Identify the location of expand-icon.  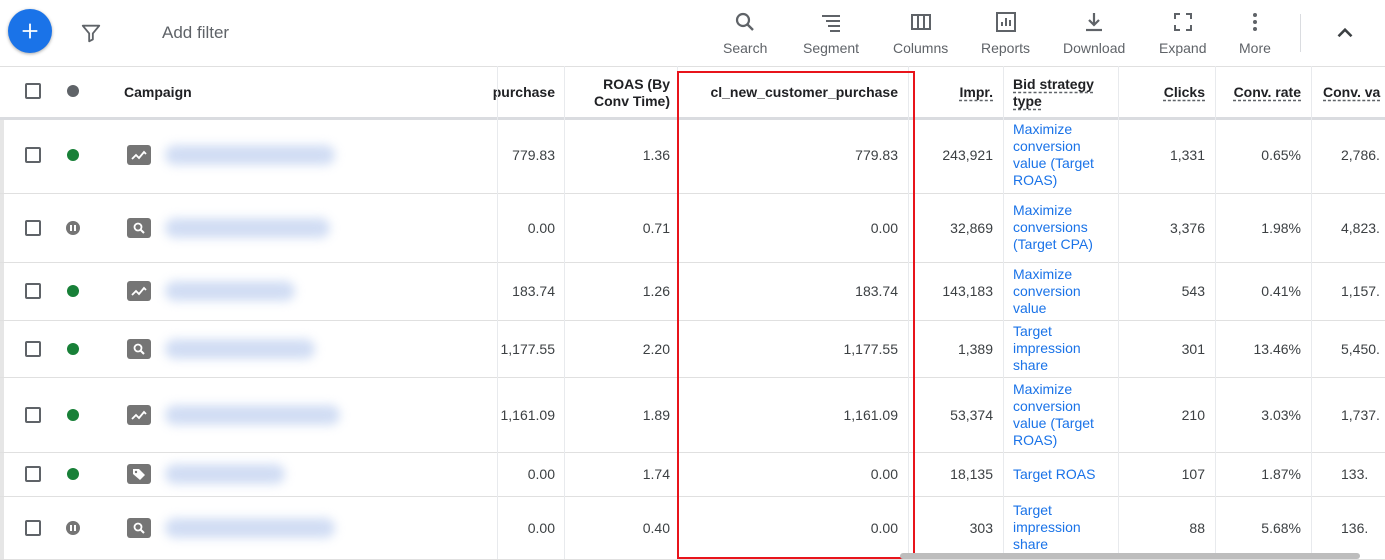
(1182, 22).